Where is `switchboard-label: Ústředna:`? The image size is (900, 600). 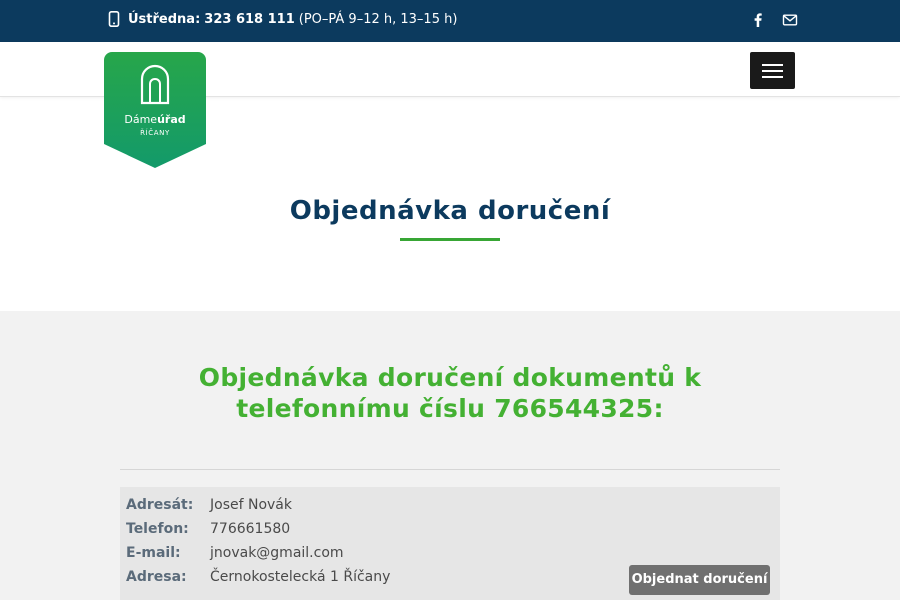 switchboard-label: Ústředna: is located at coordinates (164, 19).